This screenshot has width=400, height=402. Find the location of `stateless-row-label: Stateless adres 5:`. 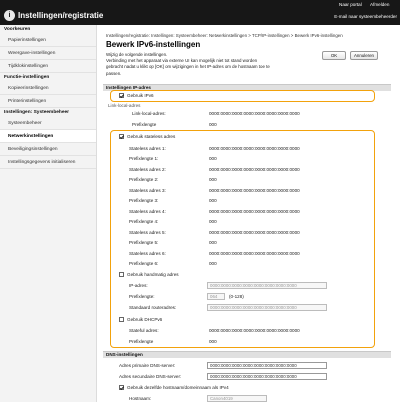

stateless-row-label: Stateless adres 5: is located at coordinates (147, 232).